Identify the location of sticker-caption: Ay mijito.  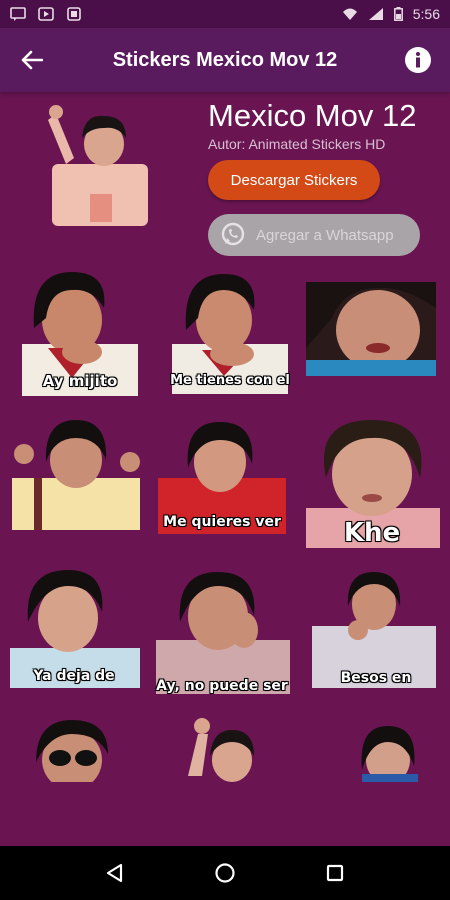
(80, 381).